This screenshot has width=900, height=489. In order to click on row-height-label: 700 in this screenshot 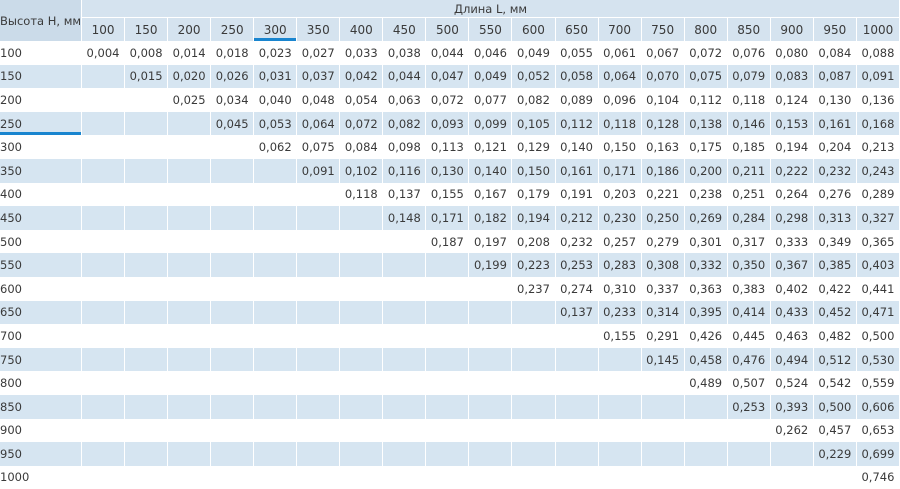, I will do `click(41, 336)`.